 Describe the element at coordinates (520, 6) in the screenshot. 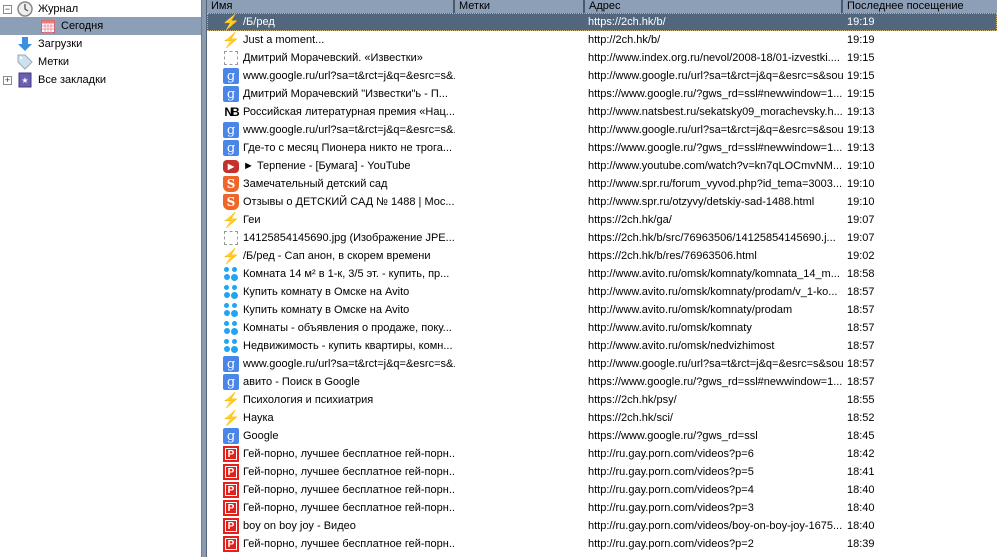

I see `column-header-tags: Метки` at that location.